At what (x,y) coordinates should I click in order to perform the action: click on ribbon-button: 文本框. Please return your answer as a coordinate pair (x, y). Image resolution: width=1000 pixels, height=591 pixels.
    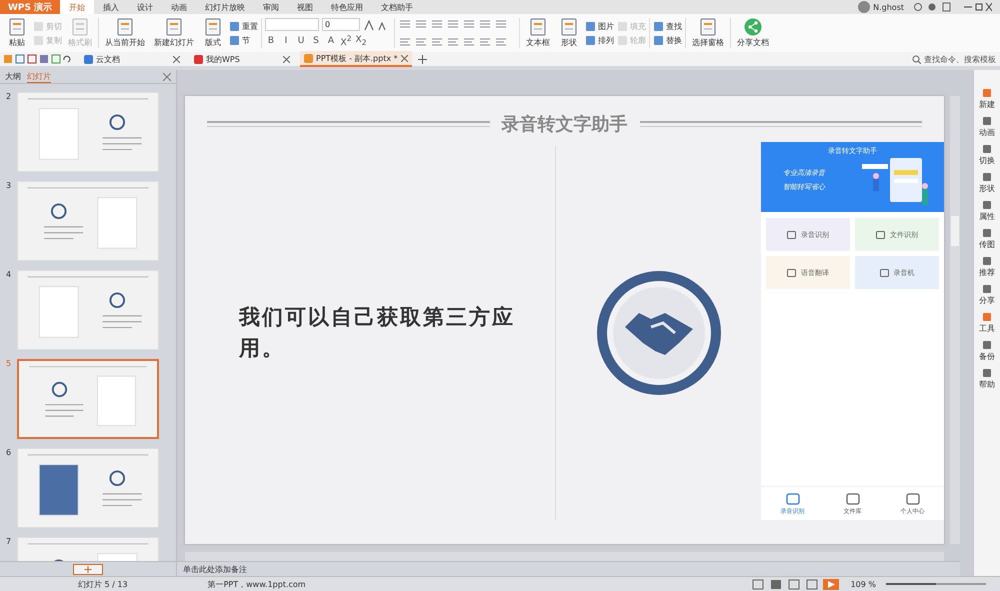
    Looking at the image, I should click on (538, 33).